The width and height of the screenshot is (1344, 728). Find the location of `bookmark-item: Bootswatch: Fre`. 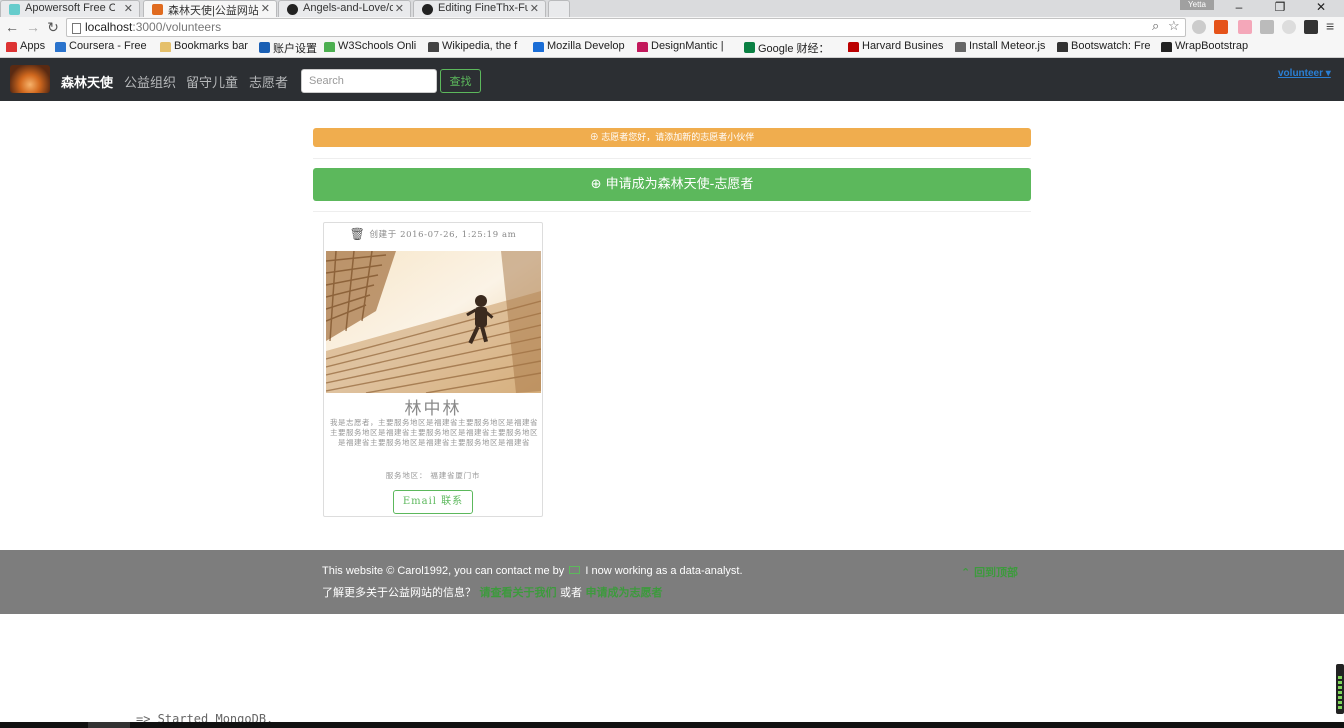

bookmark-item: Bootswatch: Fre is located at coordinates (1105, 46).